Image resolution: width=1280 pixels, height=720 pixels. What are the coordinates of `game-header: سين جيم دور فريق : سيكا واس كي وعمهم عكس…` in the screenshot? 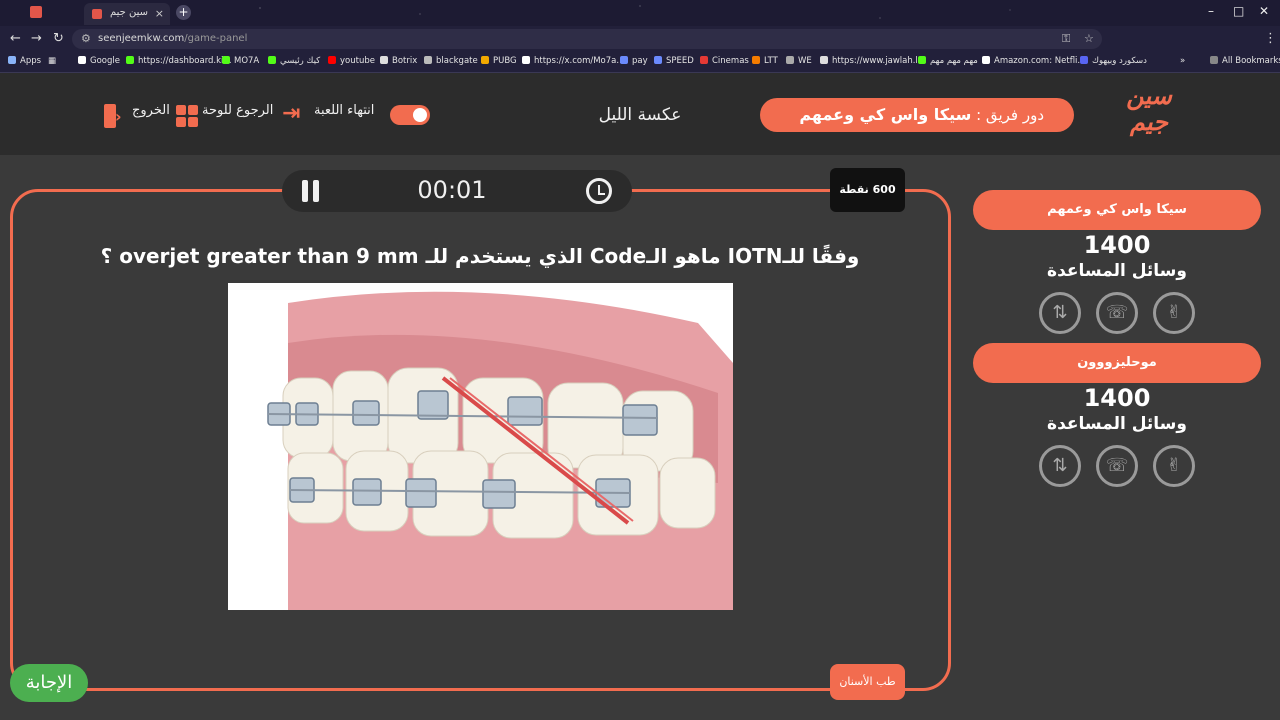 It's located at (640, 114).